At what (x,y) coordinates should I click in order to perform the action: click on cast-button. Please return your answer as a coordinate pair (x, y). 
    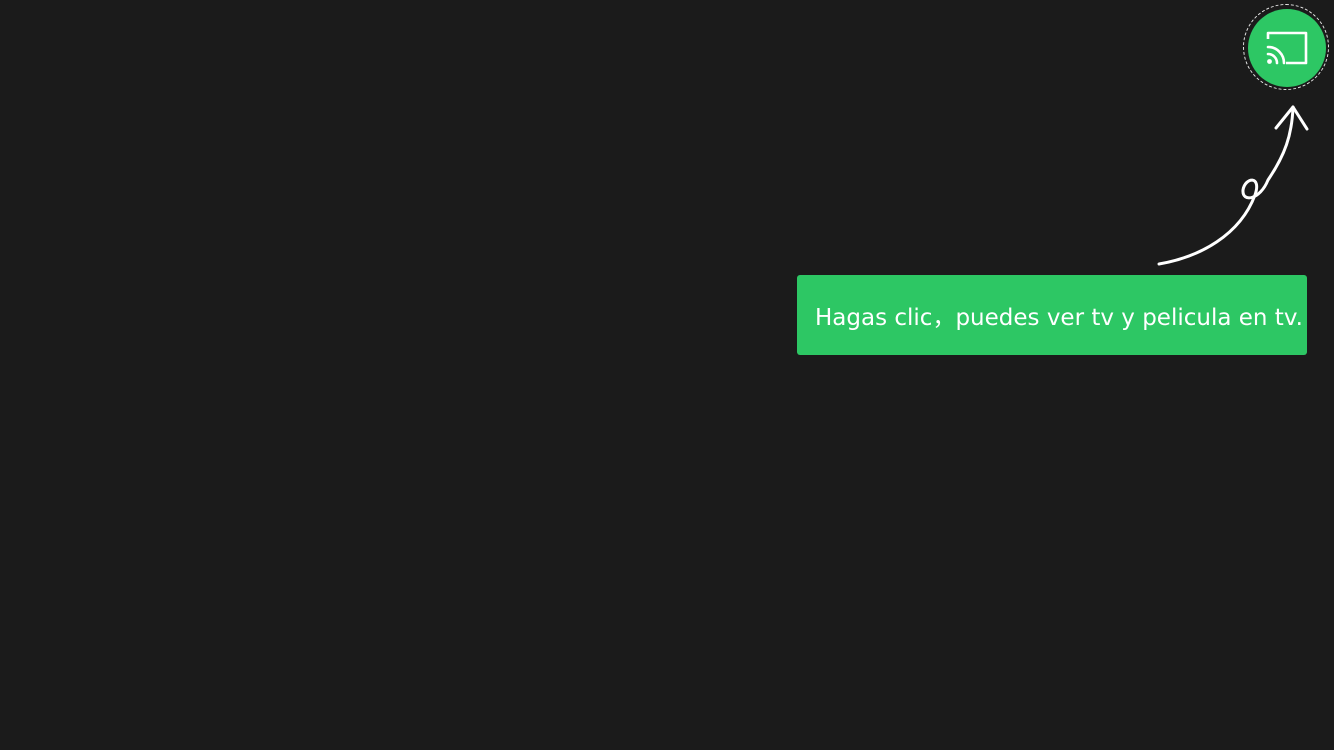
    Looking at the image, I should click on (1287, 48).